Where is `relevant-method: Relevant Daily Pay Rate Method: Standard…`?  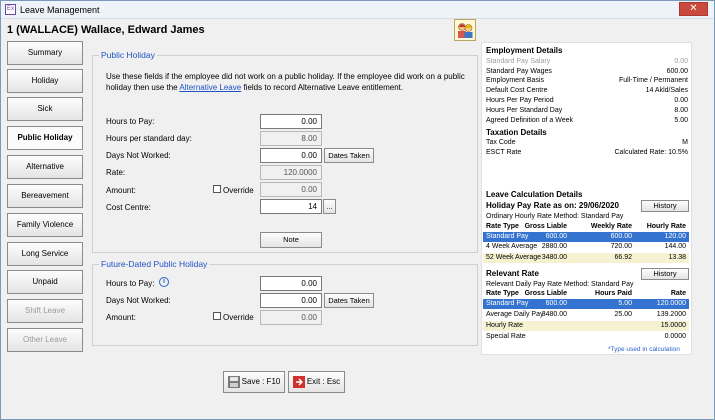 relevant-method: Relevant Daily Pay Rate Method: Standard… is located at coordinates (560, 284).